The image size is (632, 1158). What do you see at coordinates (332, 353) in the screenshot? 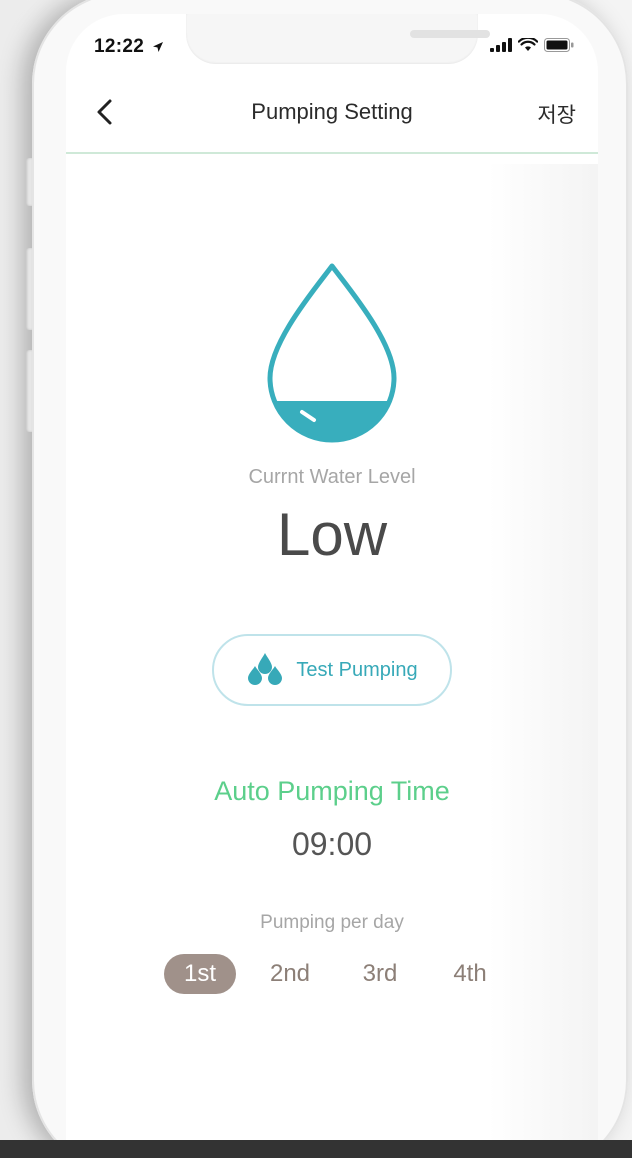
I see `water-drop-icon` at bounding box center [332, 353].